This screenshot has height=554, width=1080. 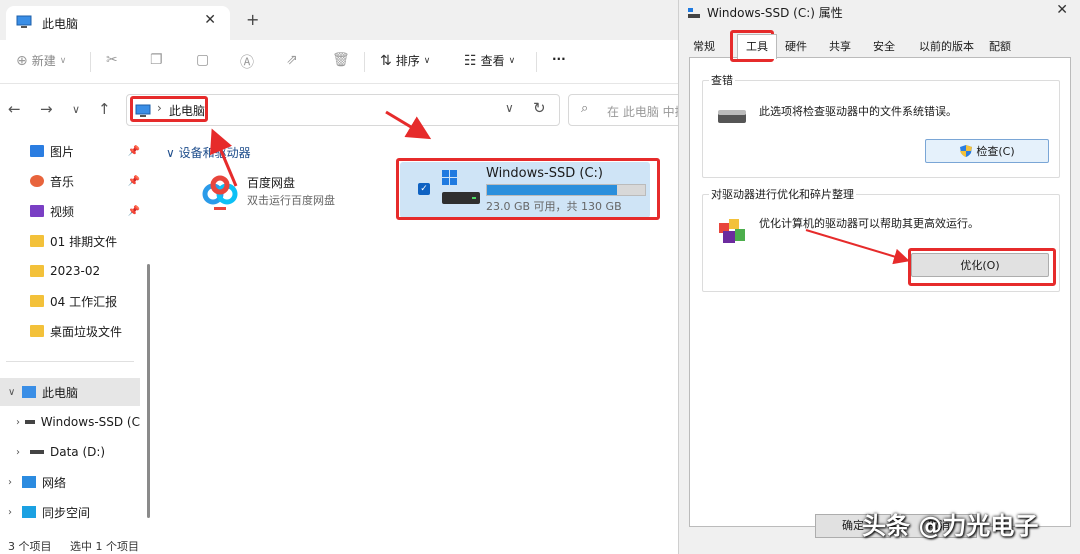 I want to click on sidebar-tree-label: Data (D:), so click(x=78, y=452).